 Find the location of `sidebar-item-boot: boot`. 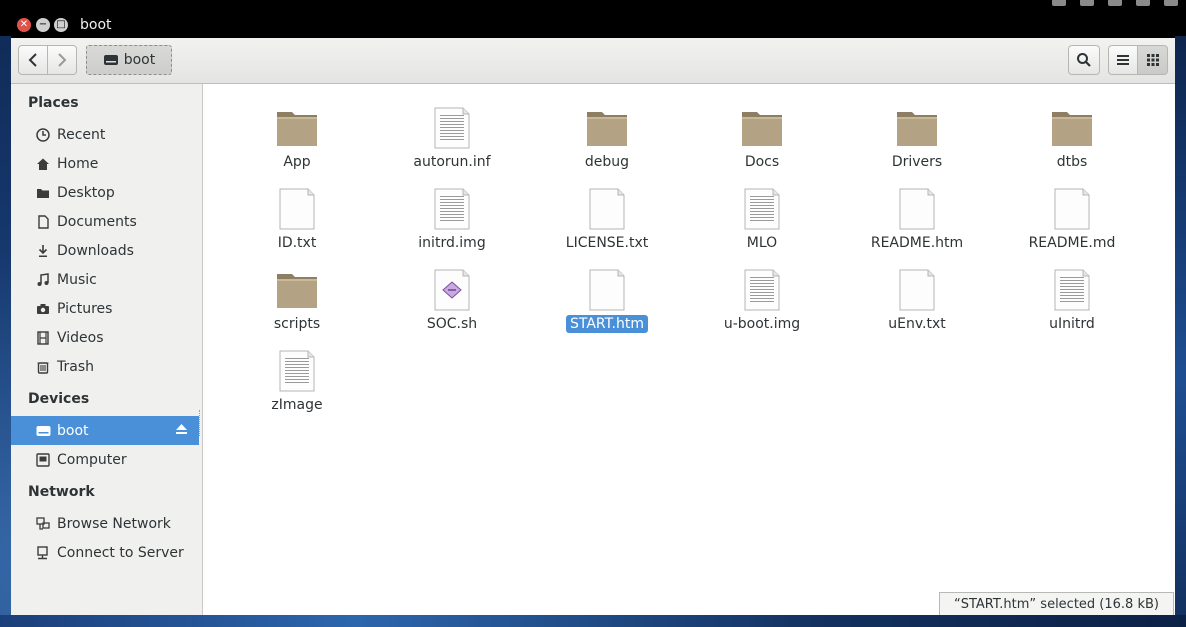

sidebar-item-boot: boot is located at coordinates (105, 430).